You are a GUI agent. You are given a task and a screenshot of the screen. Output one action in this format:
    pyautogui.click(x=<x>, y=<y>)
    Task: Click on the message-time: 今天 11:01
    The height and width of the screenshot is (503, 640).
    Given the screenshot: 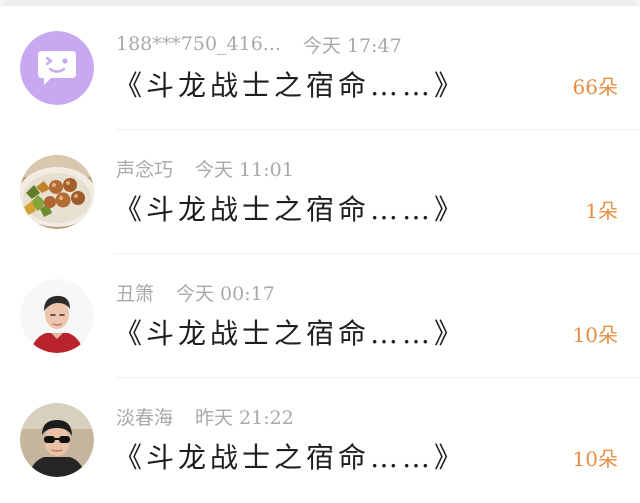 What is the action you would take?
    pyautogui.click(x=244, y=169)
    